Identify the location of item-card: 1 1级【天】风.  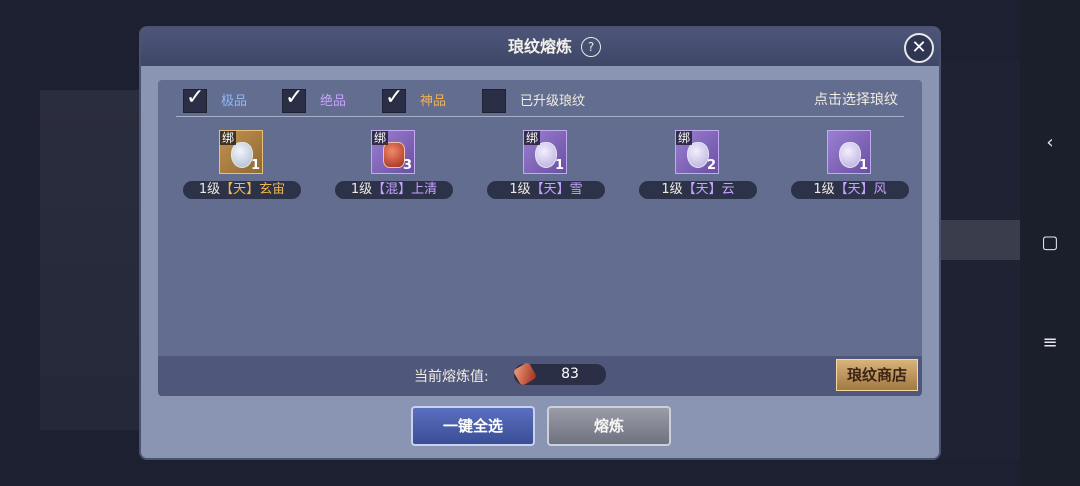
(850, 166).